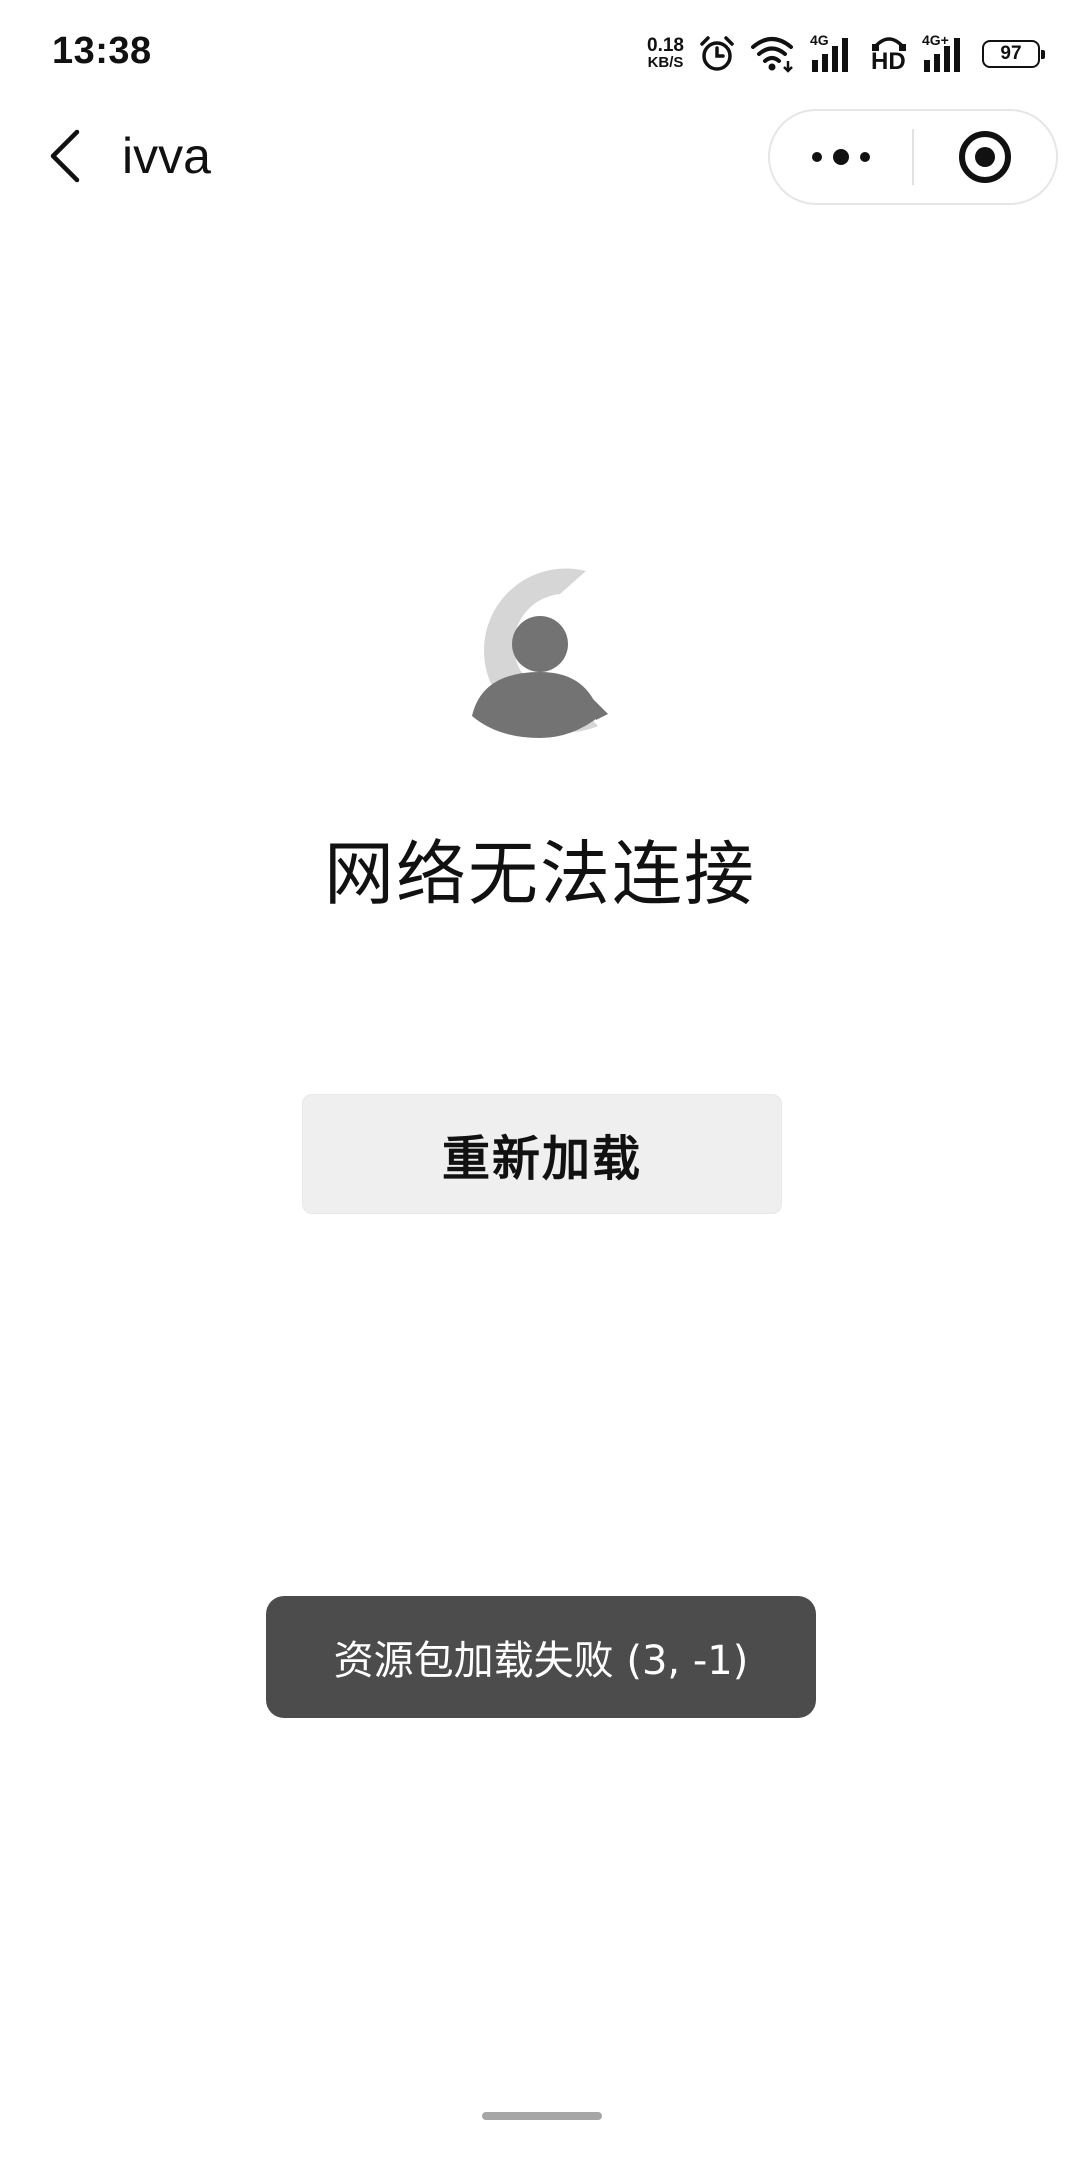  What do you see at coordinates (102, 51) in the screenshot?
I see `status-time: 13:38` at bounding box center [102, 51].